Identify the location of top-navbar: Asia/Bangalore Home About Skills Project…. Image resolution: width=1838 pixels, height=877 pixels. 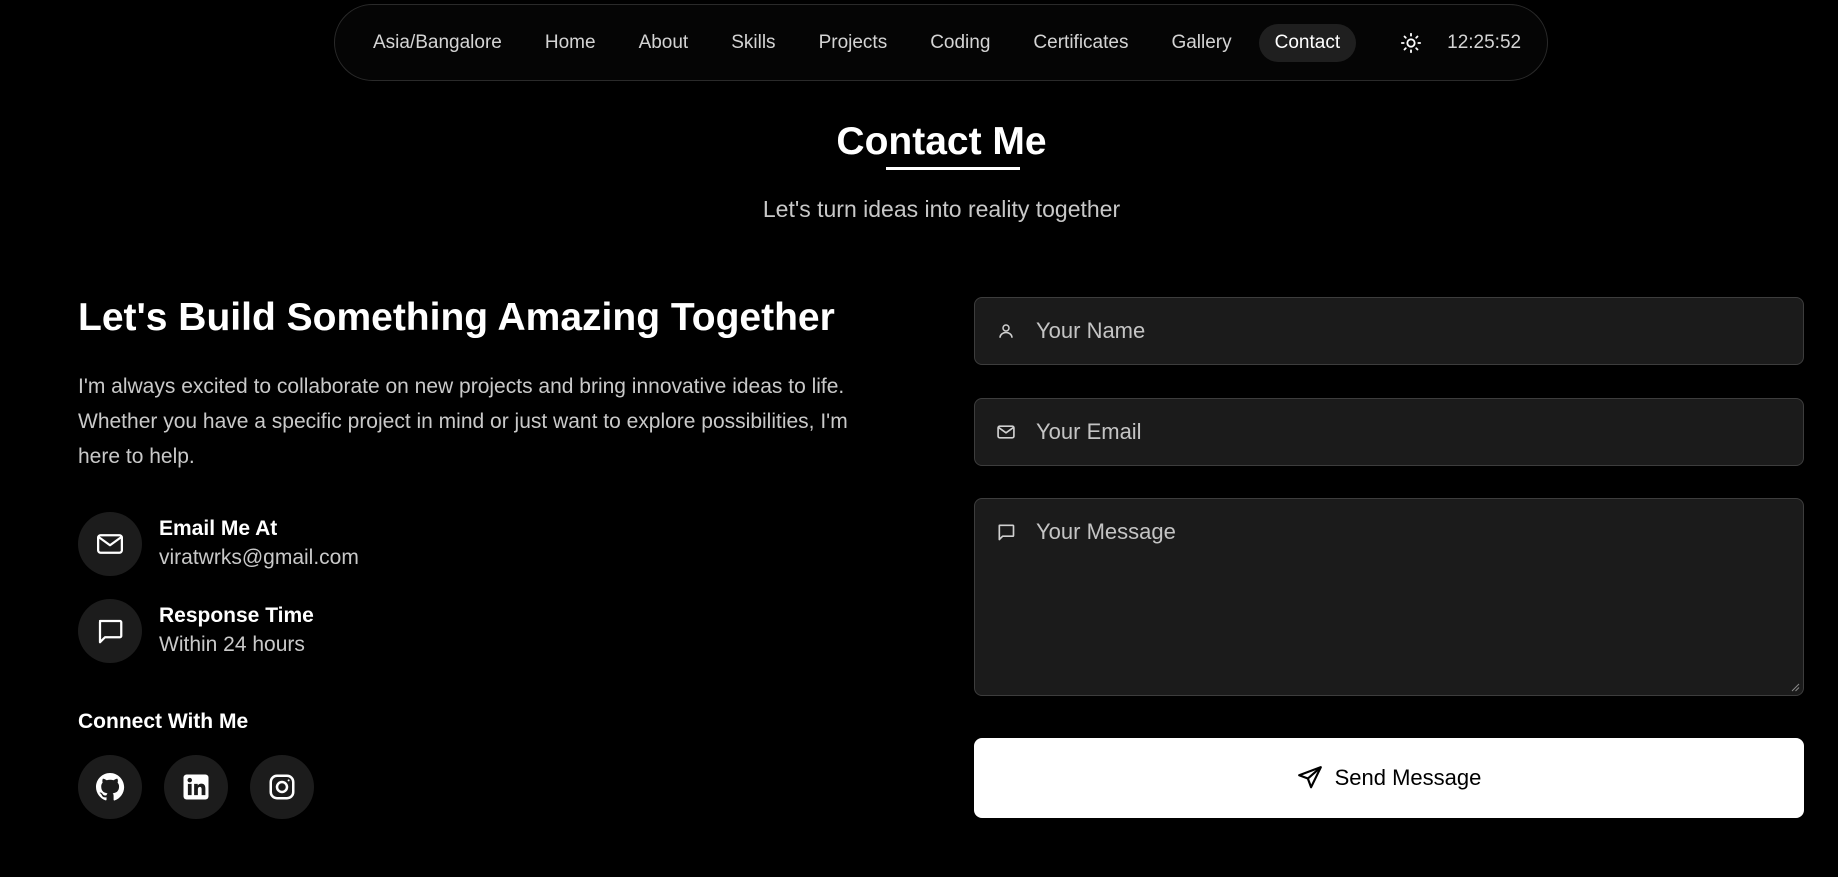
(941, 42).